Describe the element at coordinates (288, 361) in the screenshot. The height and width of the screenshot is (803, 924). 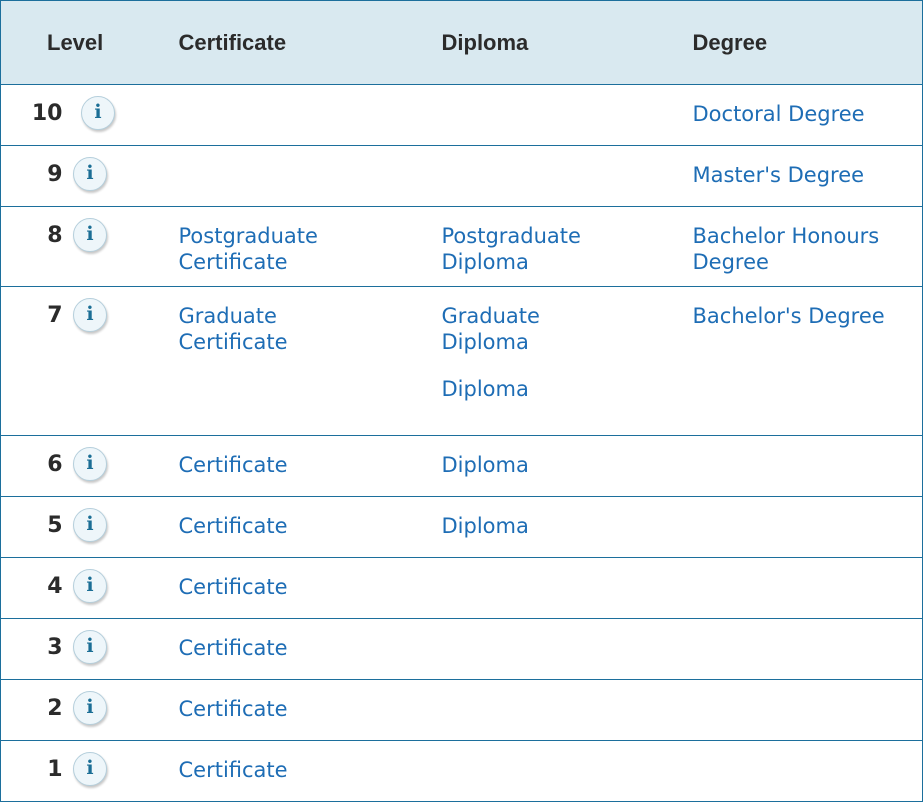
I see `certificate-cell: Graduate Certificate` at that location.